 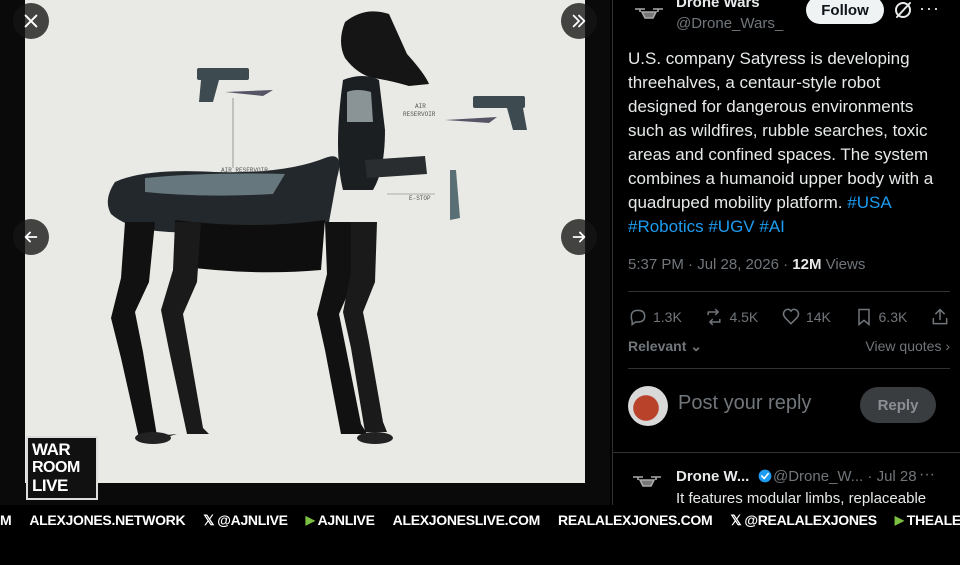 What do you see at coordinates (729, 23) in the screenshot?
I see `author-handle: @Drone_Wars_` at bounding box center [729, 23].